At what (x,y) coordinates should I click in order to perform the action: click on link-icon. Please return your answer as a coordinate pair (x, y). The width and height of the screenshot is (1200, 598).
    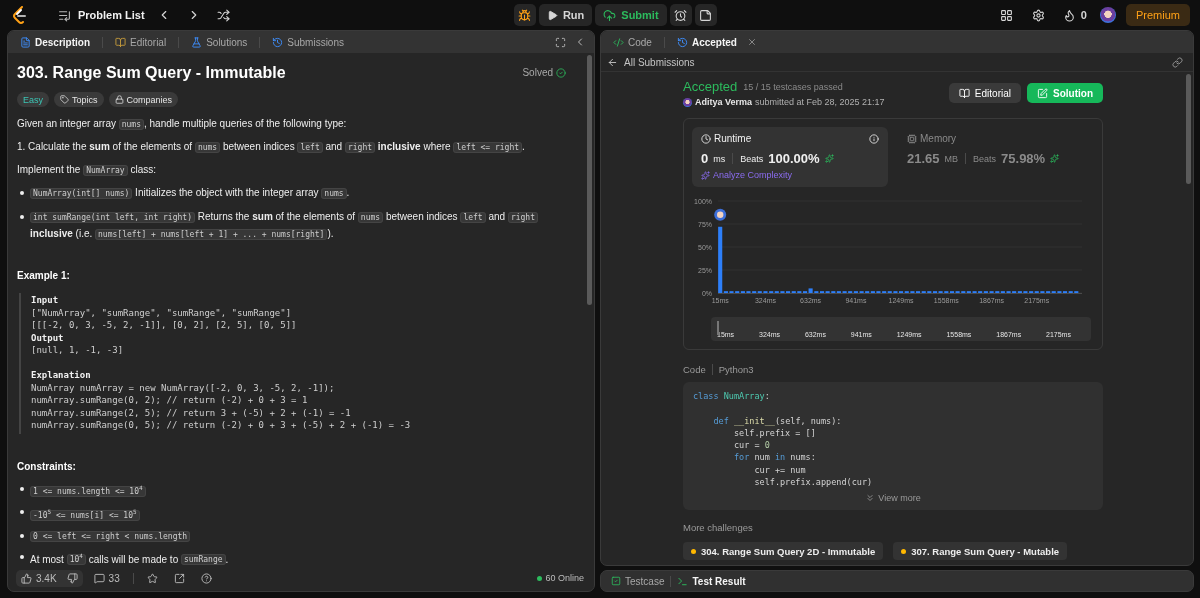
    Looking at the image, I should click on (1177, 62).